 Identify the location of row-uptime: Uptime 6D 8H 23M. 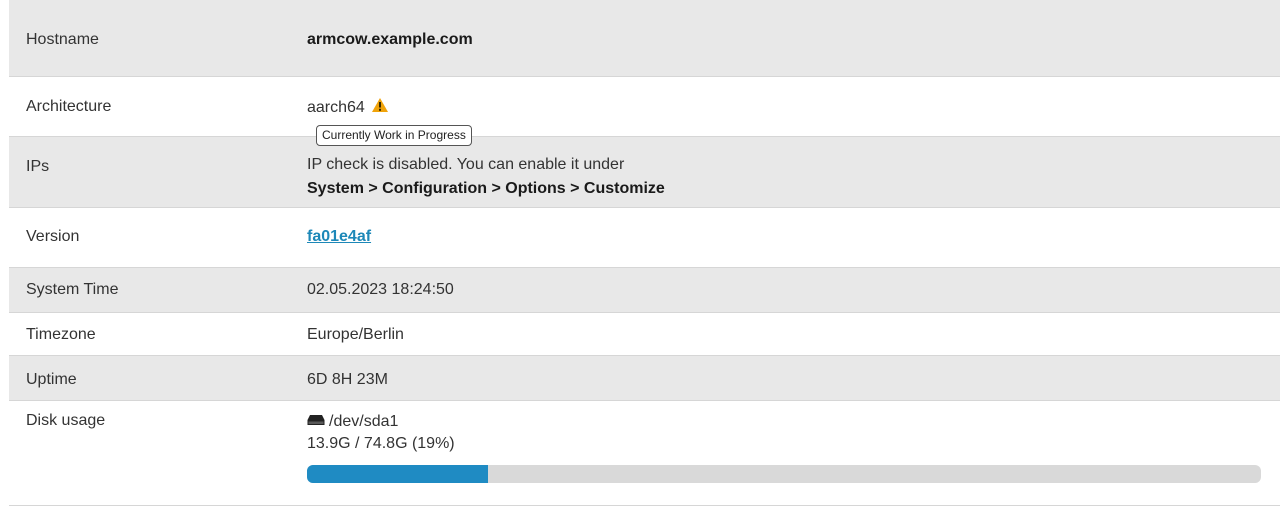
(644, 378).